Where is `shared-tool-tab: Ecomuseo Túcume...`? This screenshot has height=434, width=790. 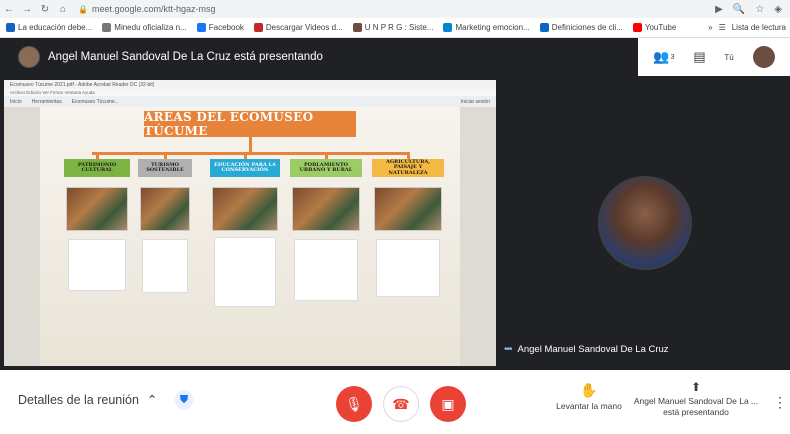 shared-tool-tab: Ecomuseo Túcume... is located at coordinates (95, 101).